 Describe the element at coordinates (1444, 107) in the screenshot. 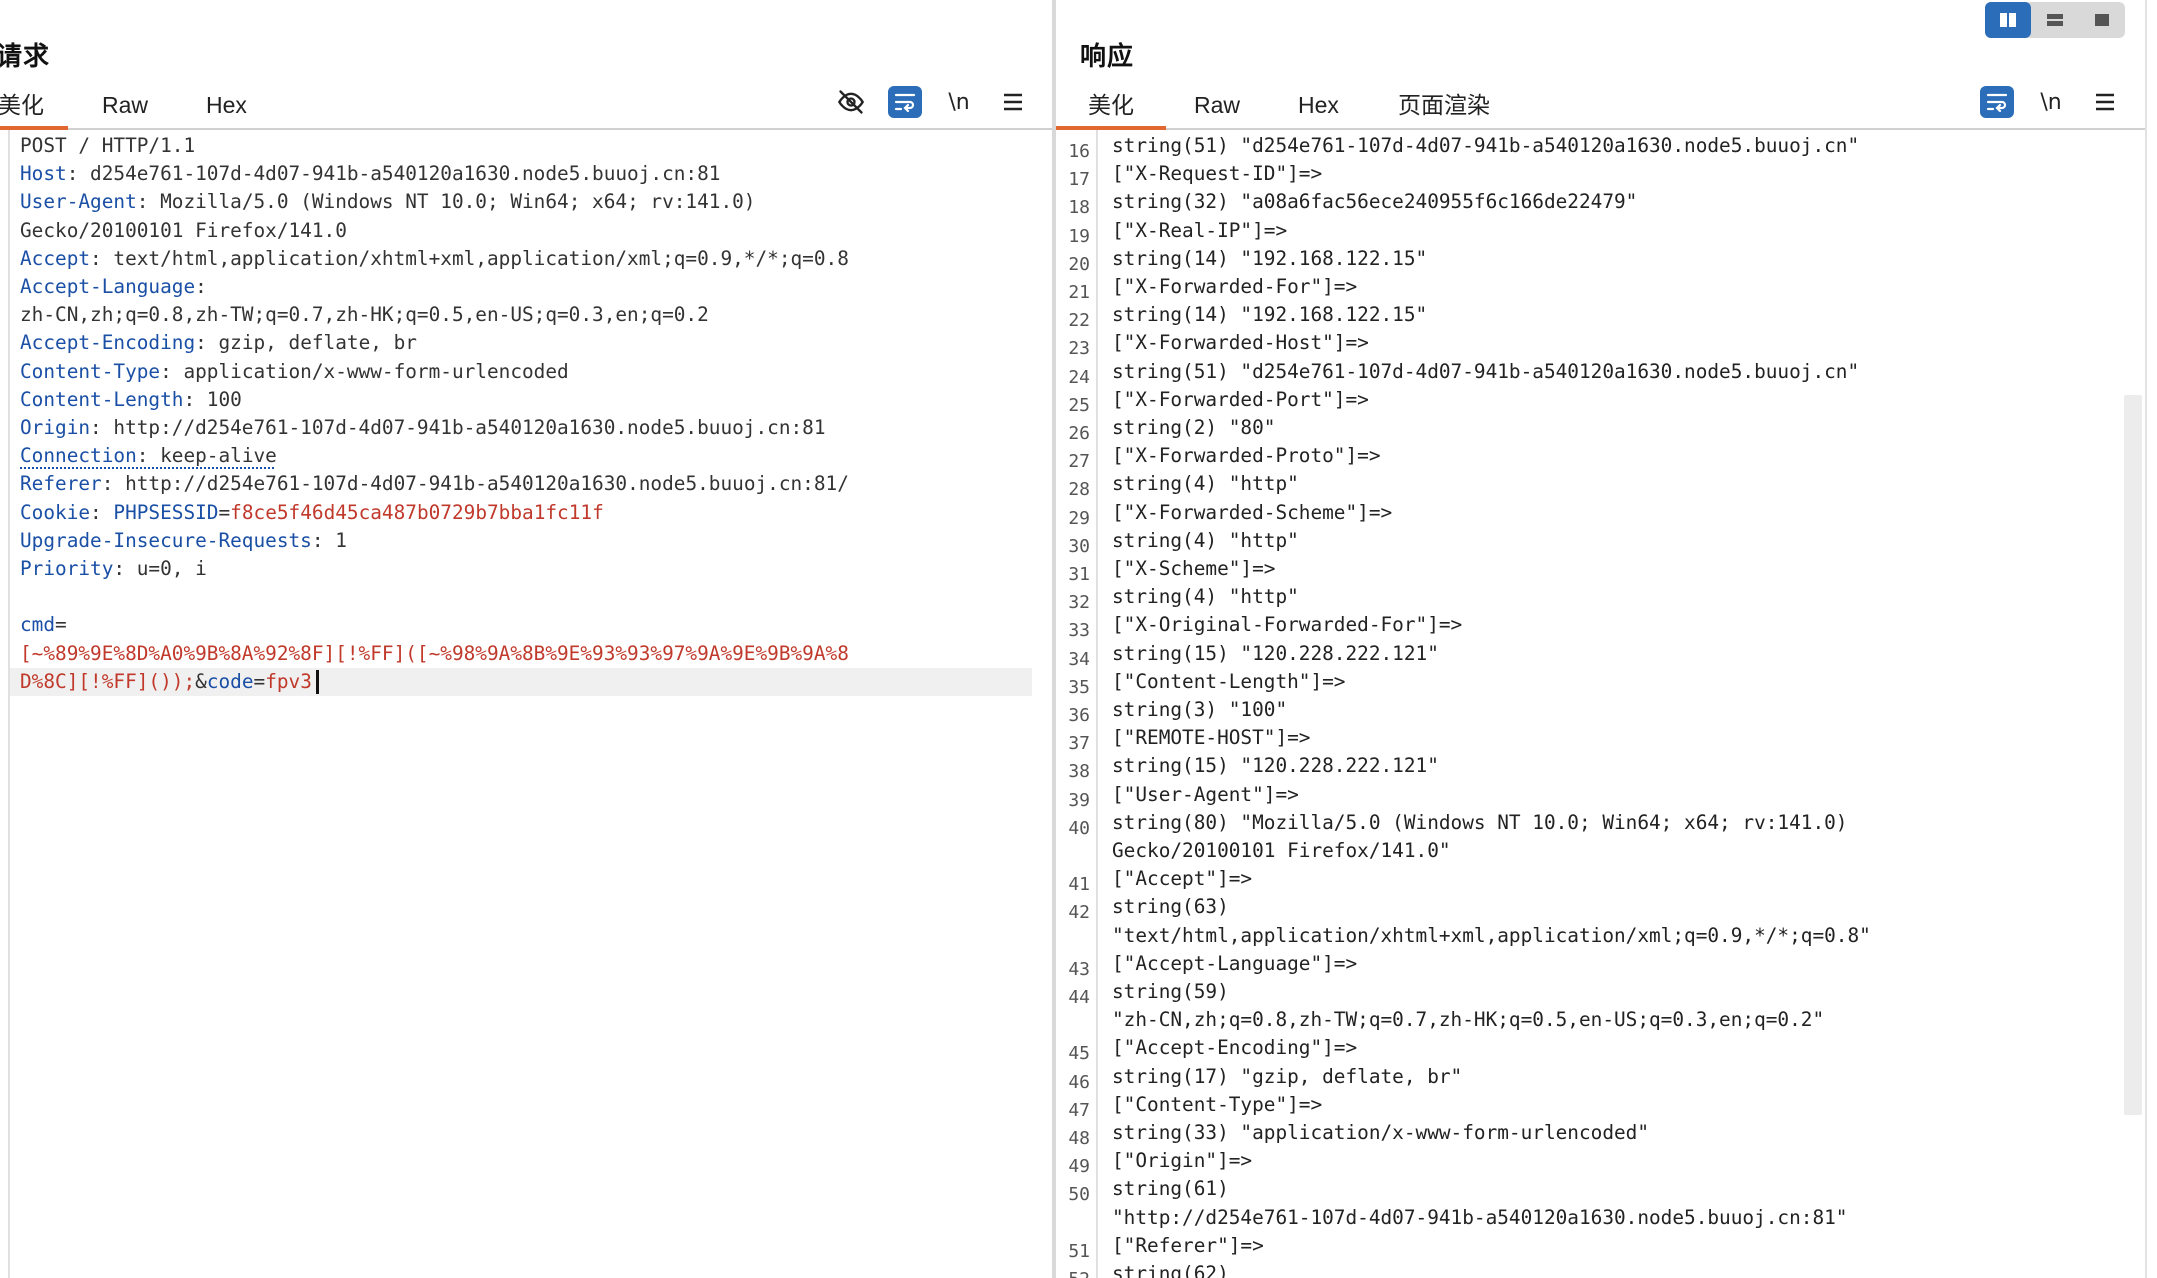

I see `tab-render: 页面渲染` at that location.